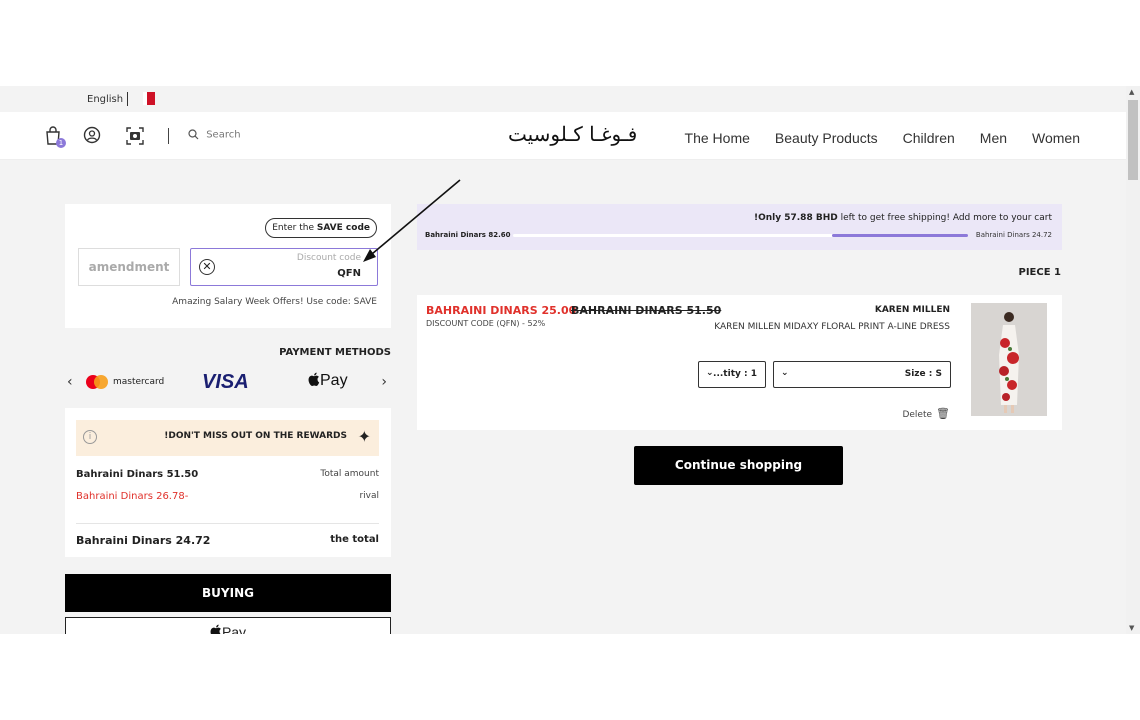  What do you see at coordinates (1133, 140) in the screenshot?
I see `scrollbar-thumb` at bounding box center [1133, 140].